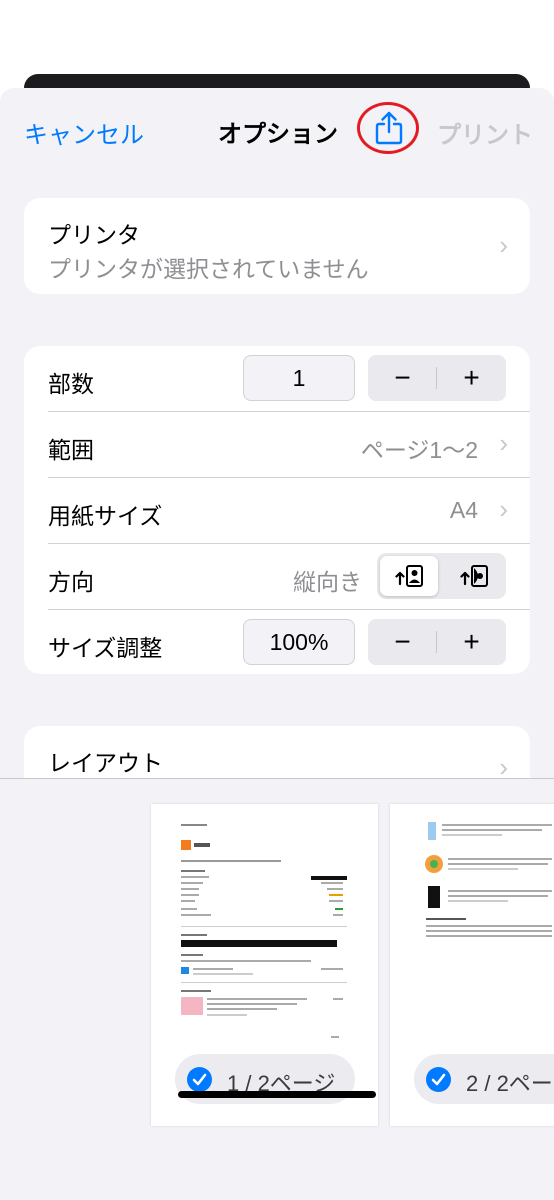 The width and height of the screenshot is (554, 1200). Describe the element at coordinates (299, 378) in the screenshot. I see `copies-input: 1` at that location.